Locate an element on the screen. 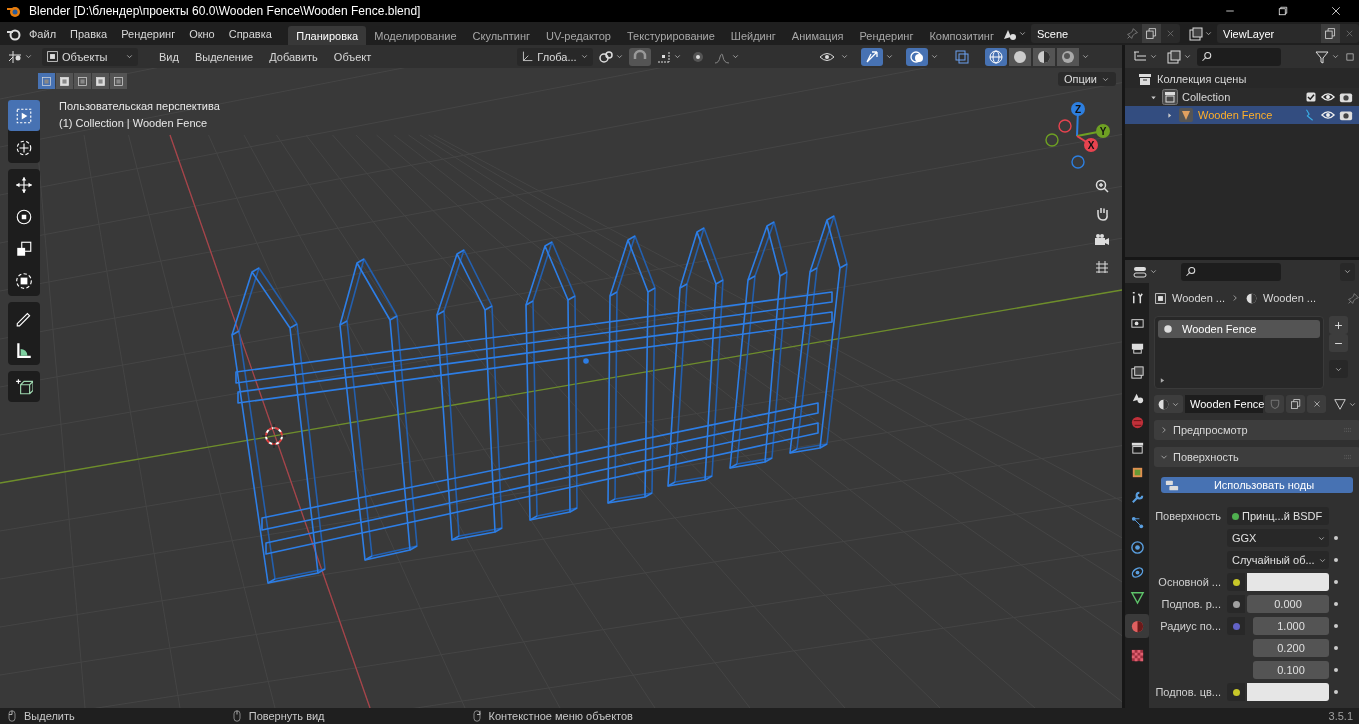 This screenshot has width=1359, height=724. transform-icon is located at coordinates (24, 280).